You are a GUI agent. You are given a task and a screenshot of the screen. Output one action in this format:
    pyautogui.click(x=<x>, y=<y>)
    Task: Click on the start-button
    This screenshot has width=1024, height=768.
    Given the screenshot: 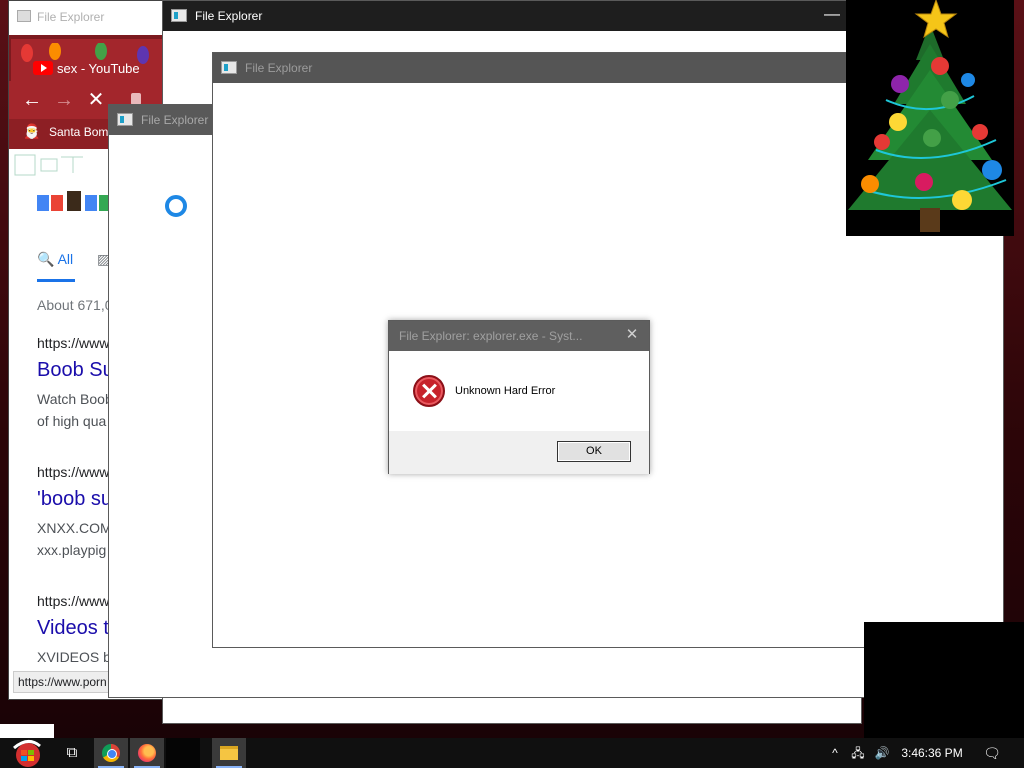 What is the action you would take?
    pyautogui.click(x=27, y=753)
    